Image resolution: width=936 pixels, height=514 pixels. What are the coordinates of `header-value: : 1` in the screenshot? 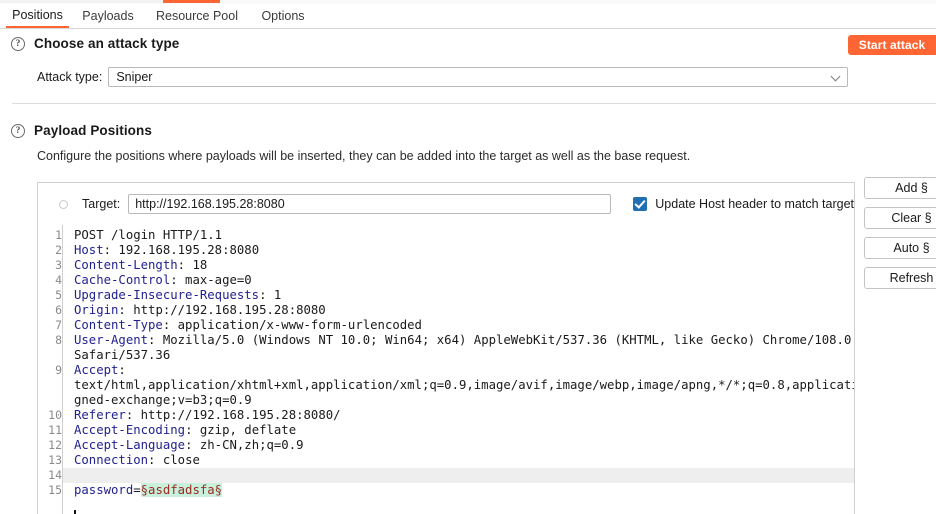 It's located at (270, 295).